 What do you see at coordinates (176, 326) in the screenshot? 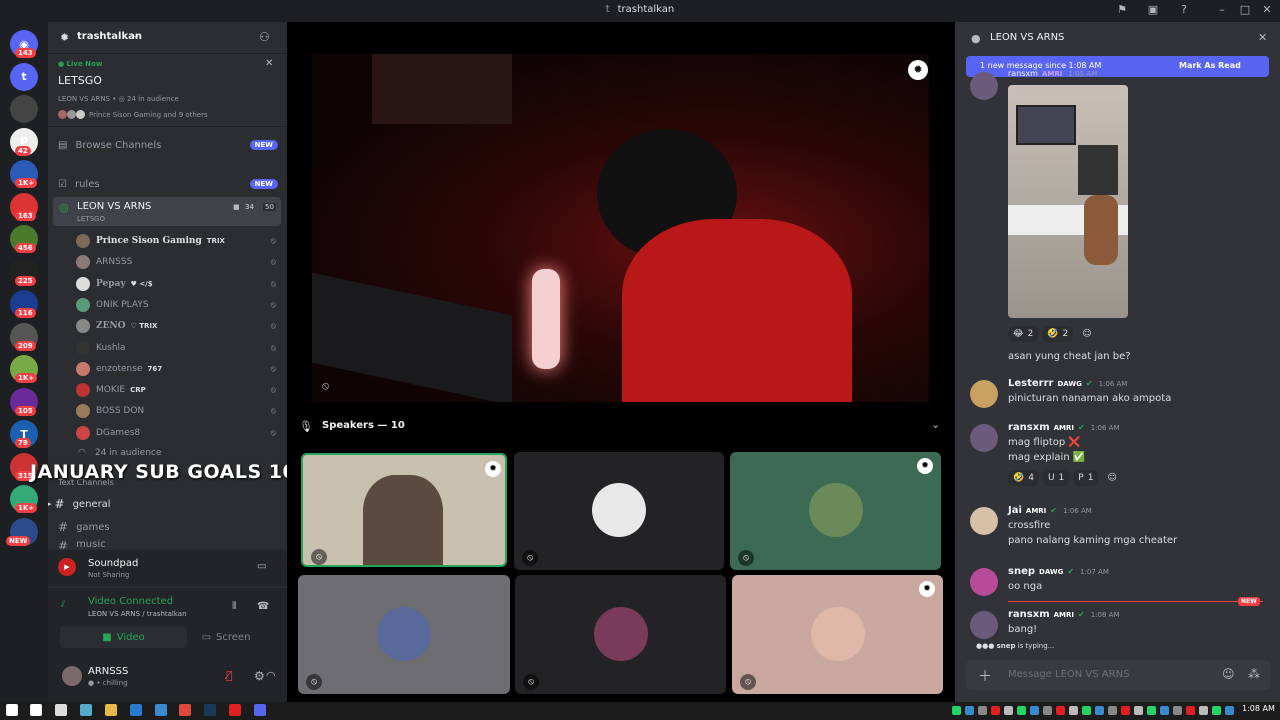
I see `voice-member: ZENO ♡ TRIX ⦸` at bounding box center [176, 326].